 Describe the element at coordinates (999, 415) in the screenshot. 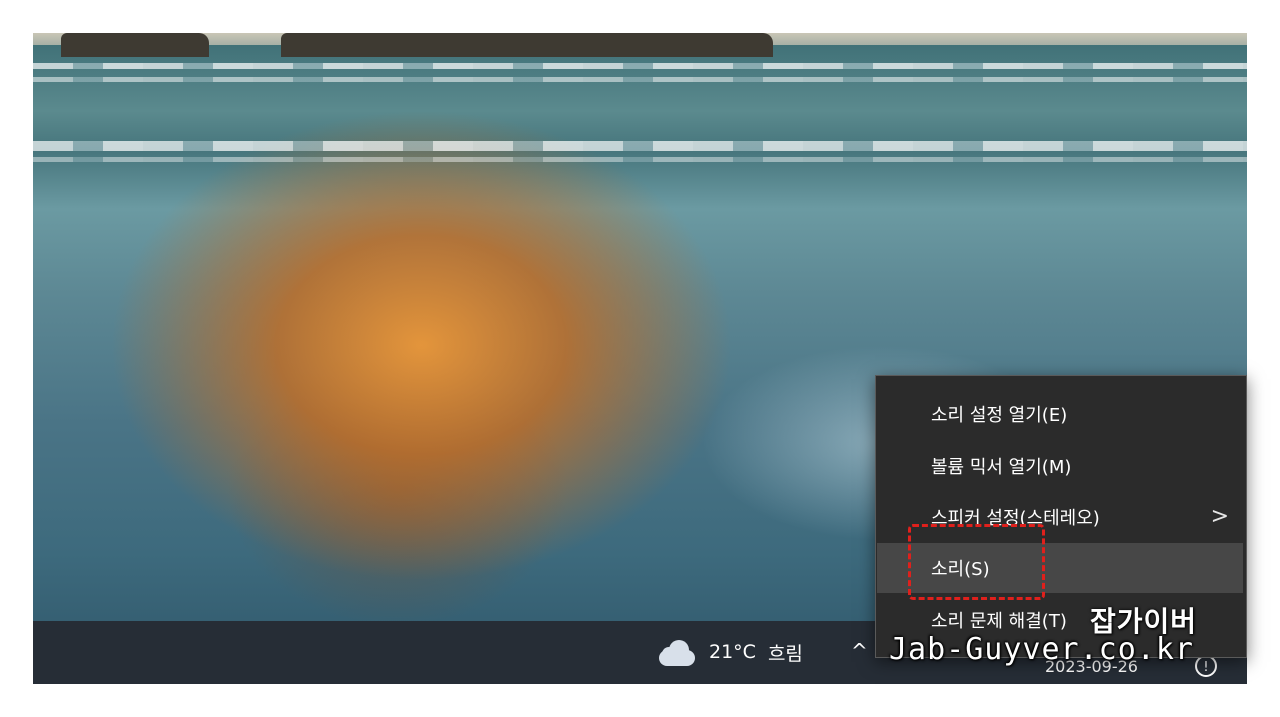

I see `menu-item-label: 소리 설정 열기(E)` at that location.